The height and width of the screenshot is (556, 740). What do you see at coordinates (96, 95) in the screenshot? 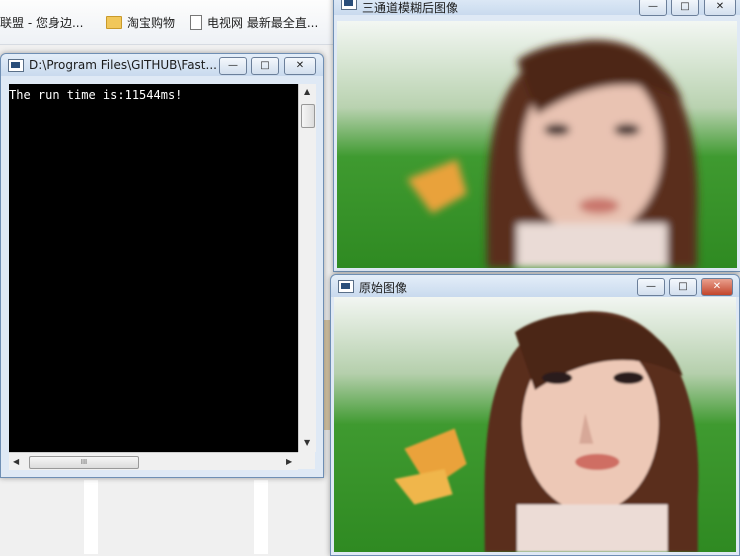
I see `console-line: The run time is:11544ms!` at bounding box center [96, 95].